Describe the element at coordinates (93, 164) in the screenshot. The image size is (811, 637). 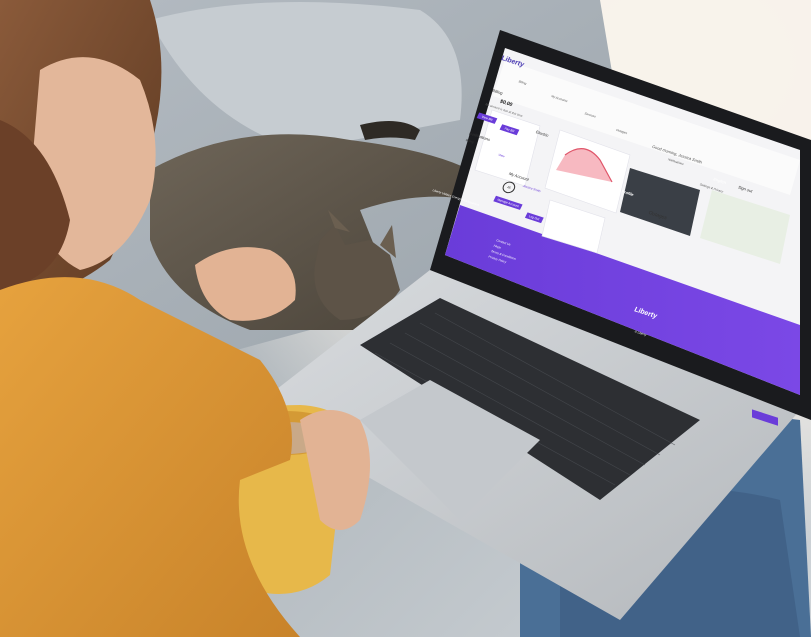
I see `face` at that location.